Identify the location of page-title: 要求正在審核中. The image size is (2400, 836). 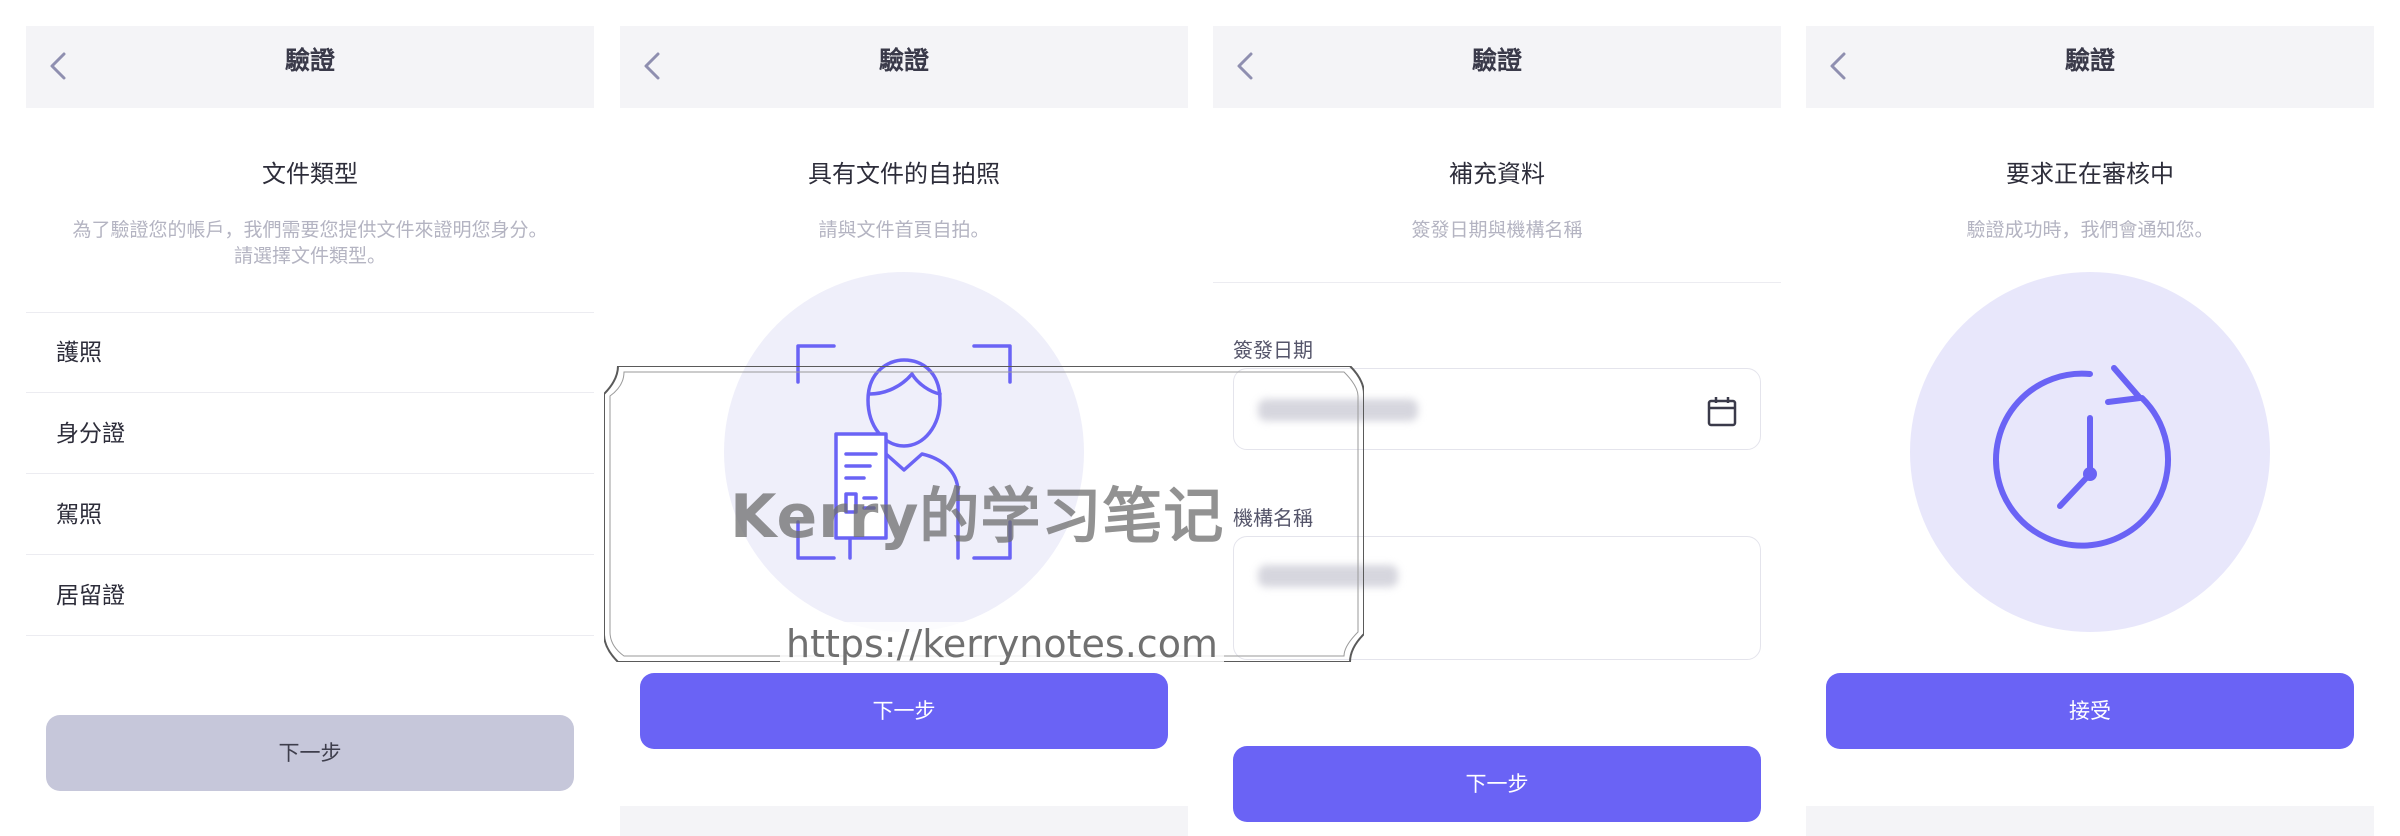
(2090, 174).